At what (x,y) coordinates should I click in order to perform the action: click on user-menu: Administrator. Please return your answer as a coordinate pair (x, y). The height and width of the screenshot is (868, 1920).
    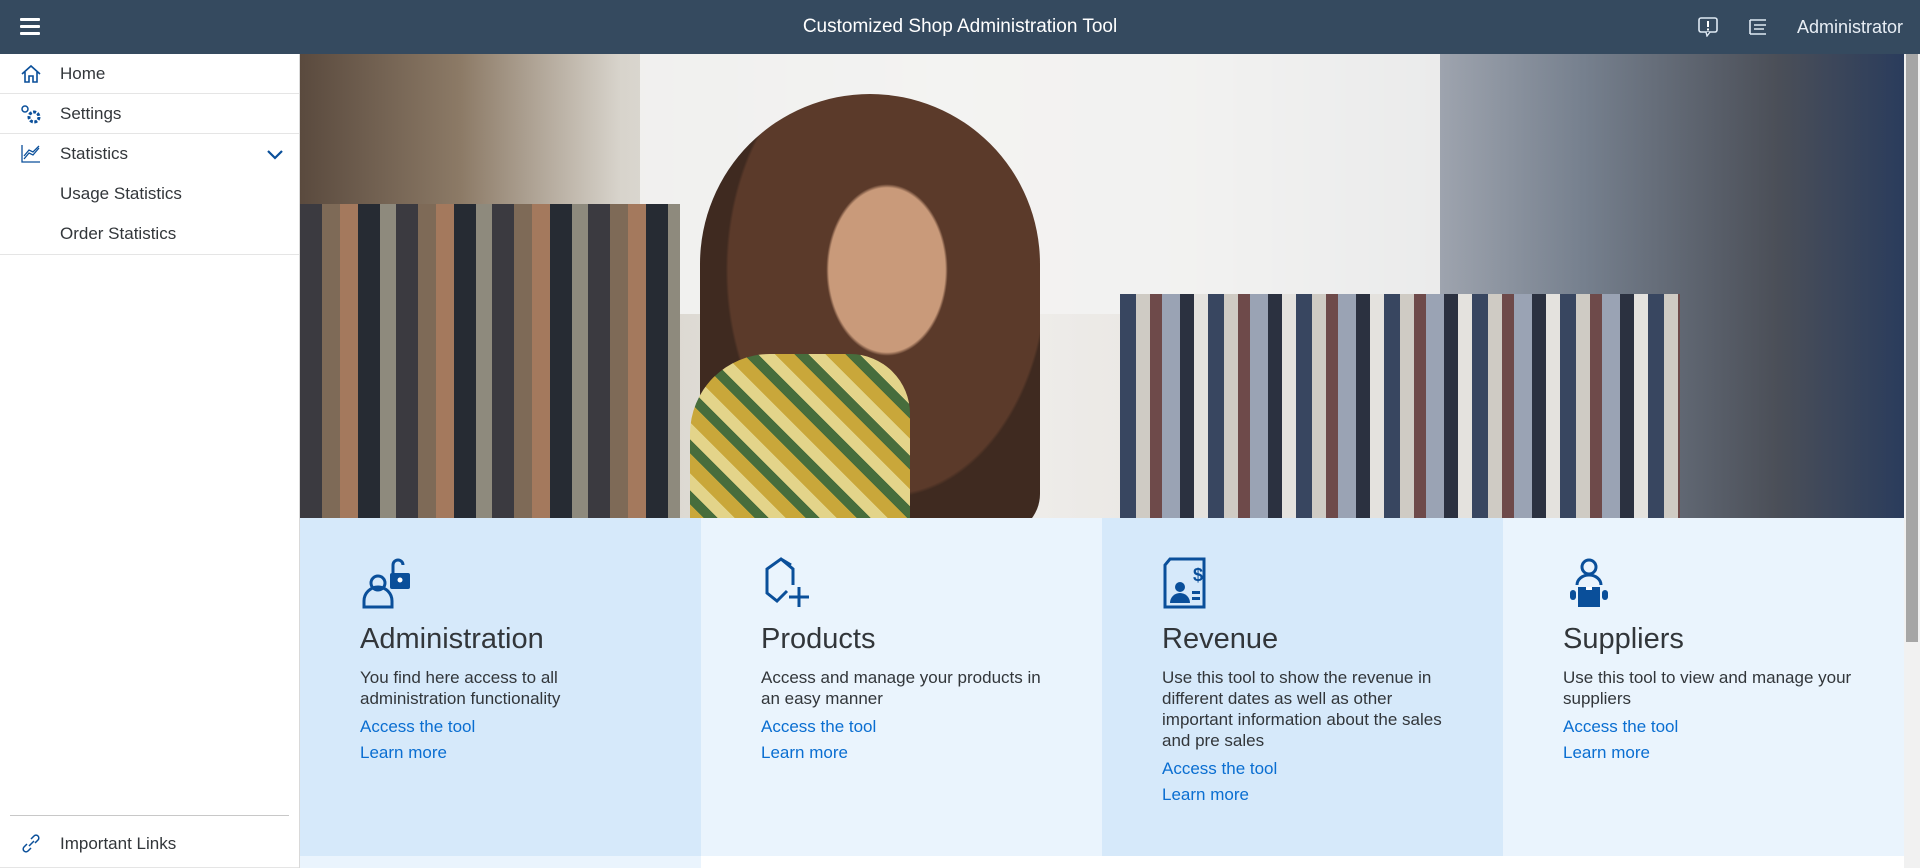
    Looking at the image, I should click on (1850, 27).